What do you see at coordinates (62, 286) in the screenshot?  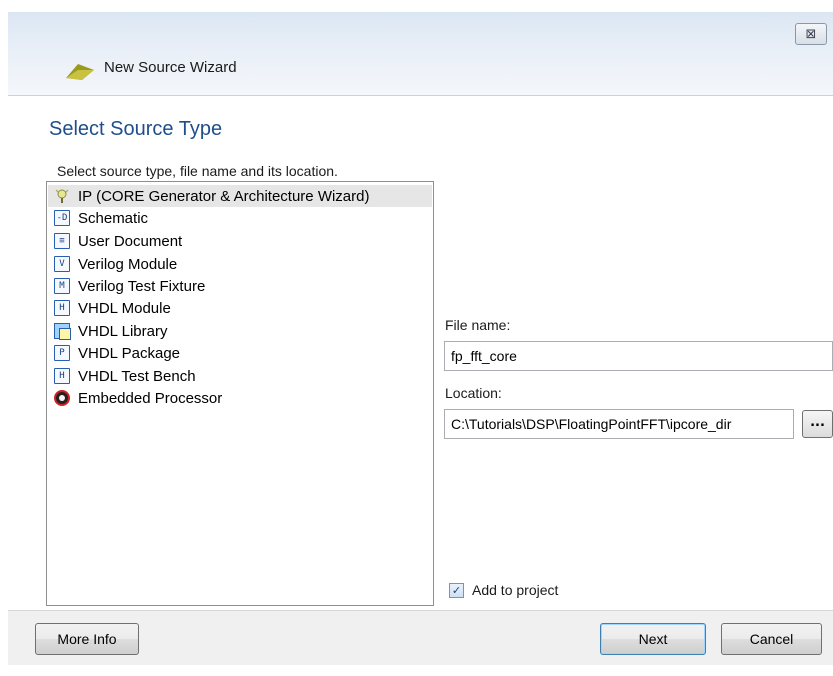 I see `verilog-test-fixture-icon: M` at bounding box center [62, 286].